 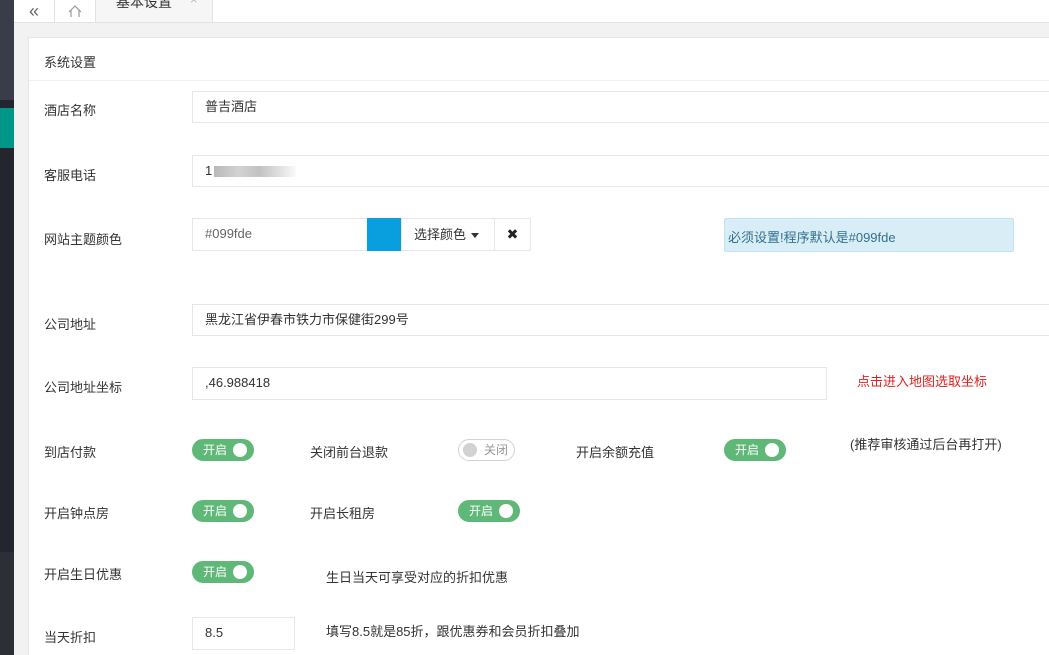 What do you see at coordinates (70, 637) in the screenshot?
I see `day-discount-label: 当天折扣` at bounding box center [70, 637].